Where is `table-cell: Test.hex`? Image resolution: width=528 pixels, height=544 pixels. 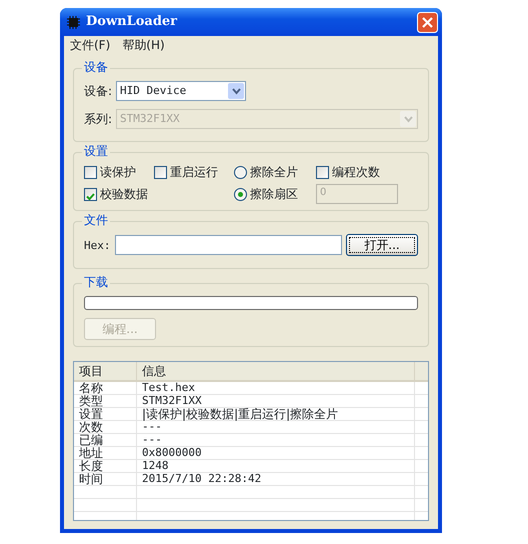 table-cell: Test.hex is located at coordinates (275, 388).